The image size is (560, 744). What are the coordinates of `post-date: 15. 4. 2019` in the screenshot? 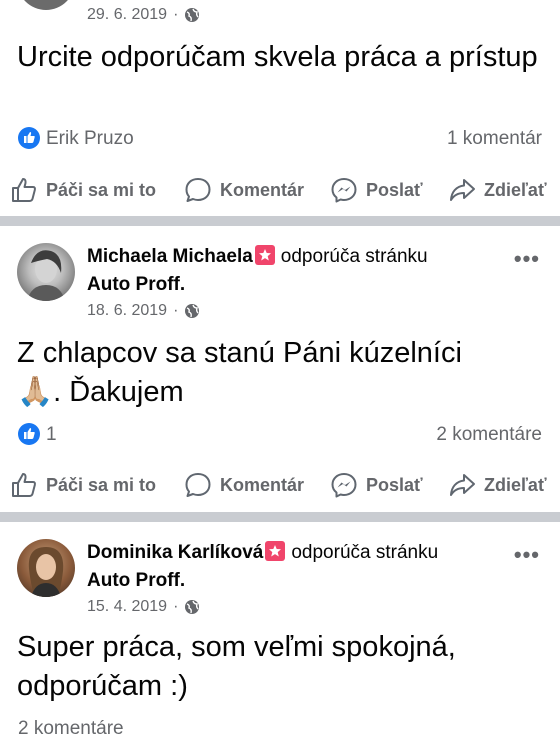 It's located at (127, 607).